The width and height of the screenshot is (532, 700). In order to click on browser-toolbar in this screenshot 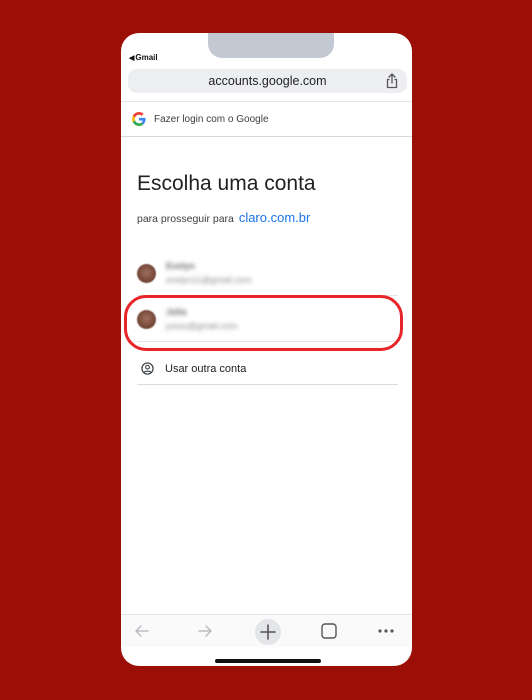, I will do `click(266, 630)`.